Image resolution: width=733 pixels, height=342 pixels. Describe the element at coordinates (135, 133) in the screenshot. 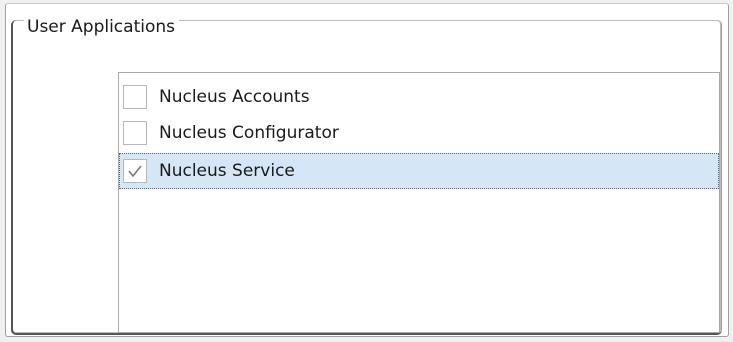

I see `nucleus-configurator-checkbox` at that location.